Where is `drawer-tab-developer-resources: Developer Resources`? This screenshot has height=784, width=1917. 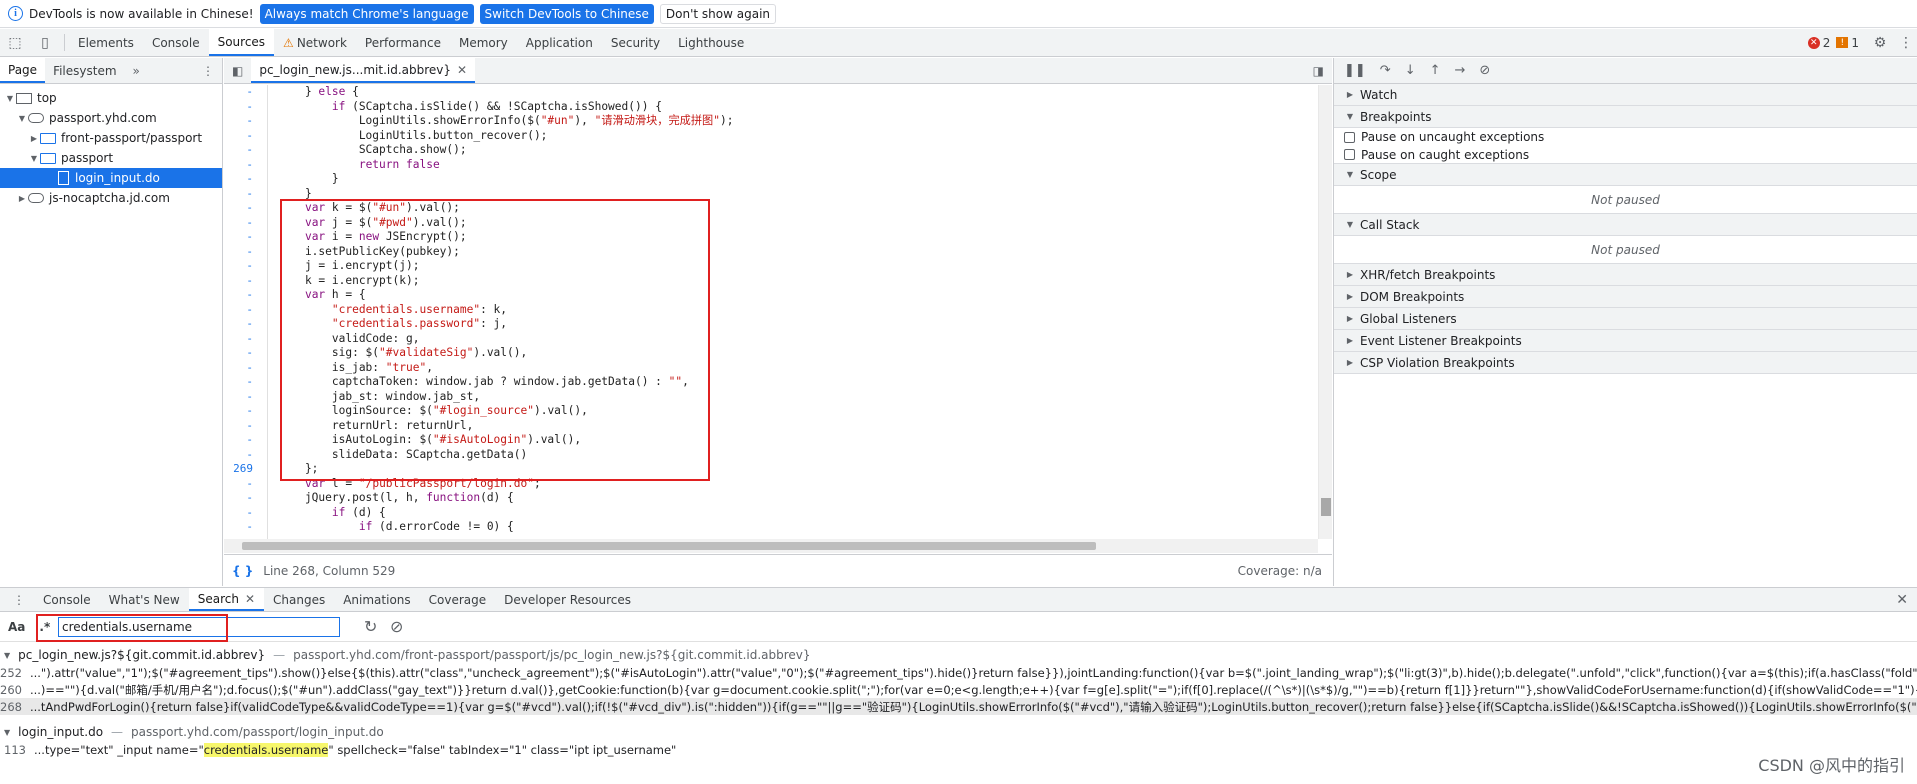 drawer-tab-developer-resources: Developer Resources is located at coordinates (567, 599).